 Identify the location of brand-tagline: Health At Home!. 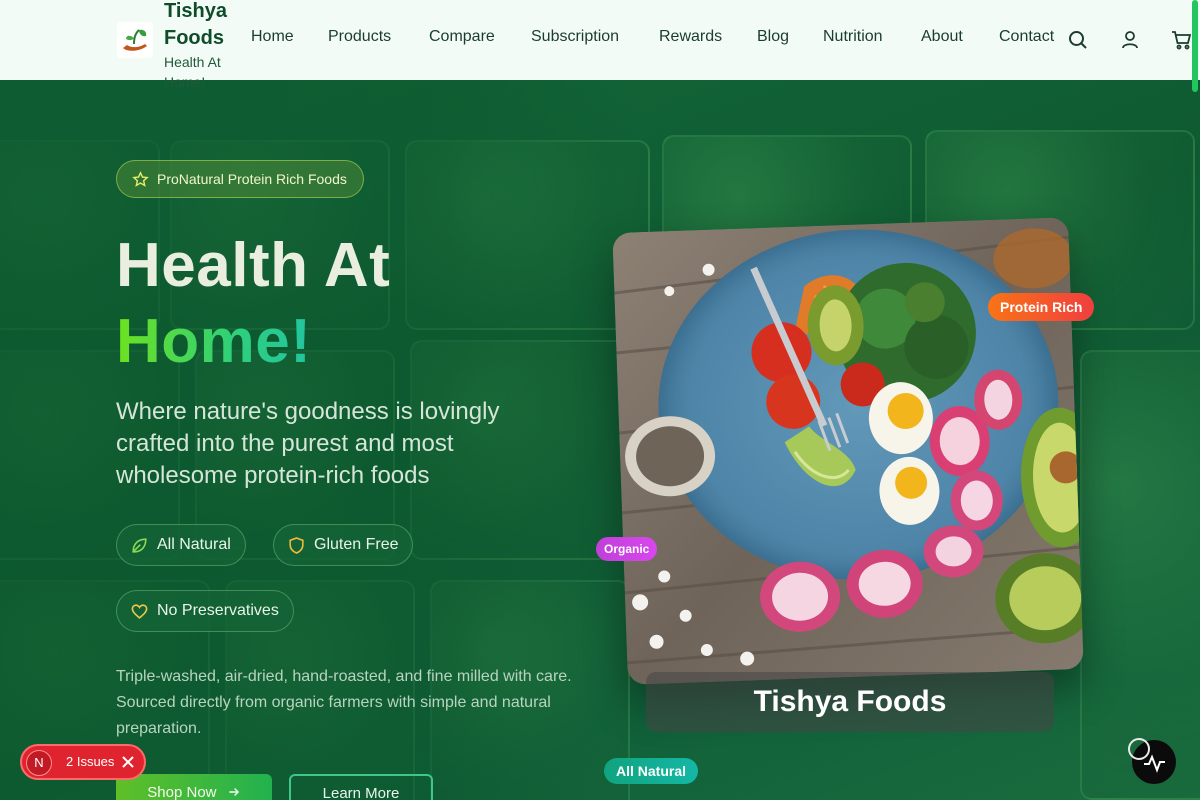
(192, 72).